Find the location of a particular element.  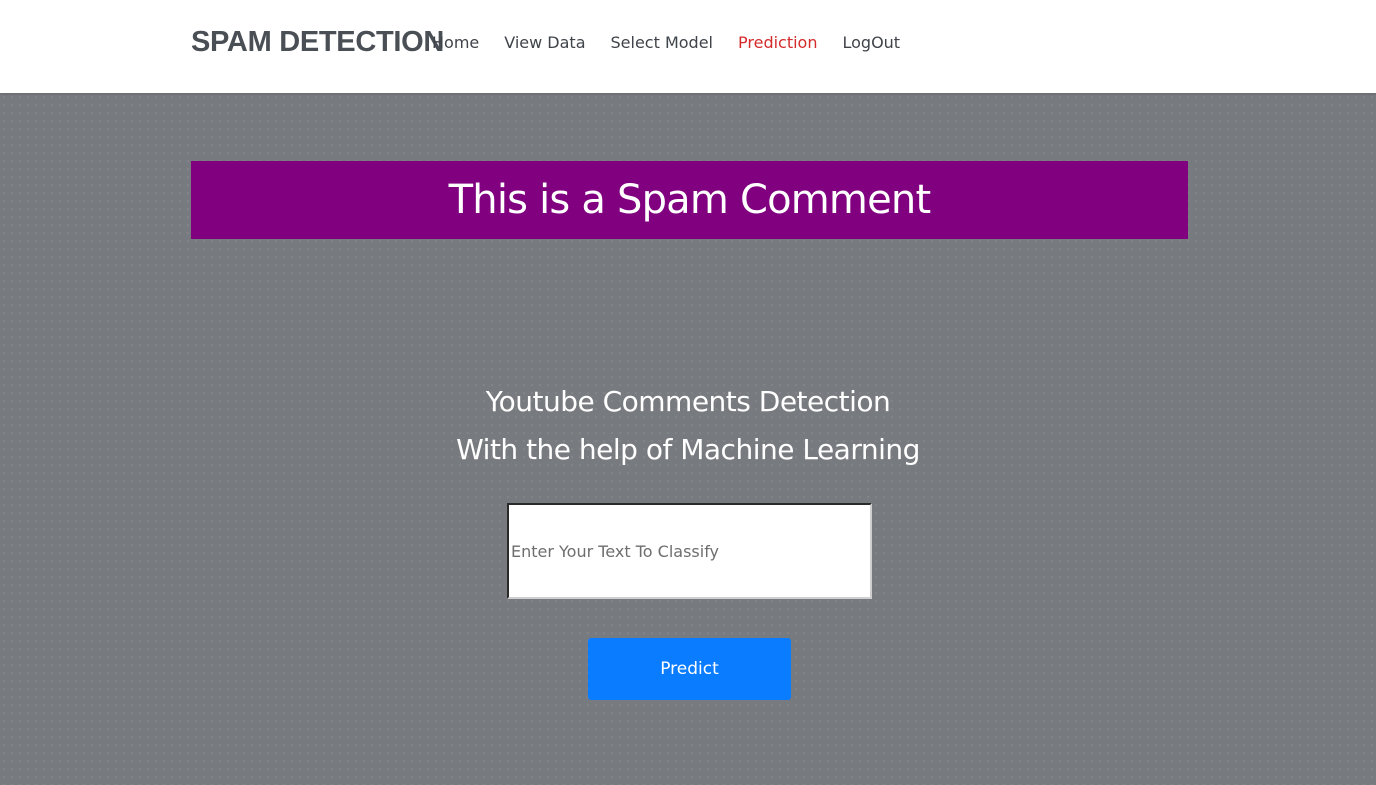

nav-link-select-model: Select Model is located at coordinates (662, 42).